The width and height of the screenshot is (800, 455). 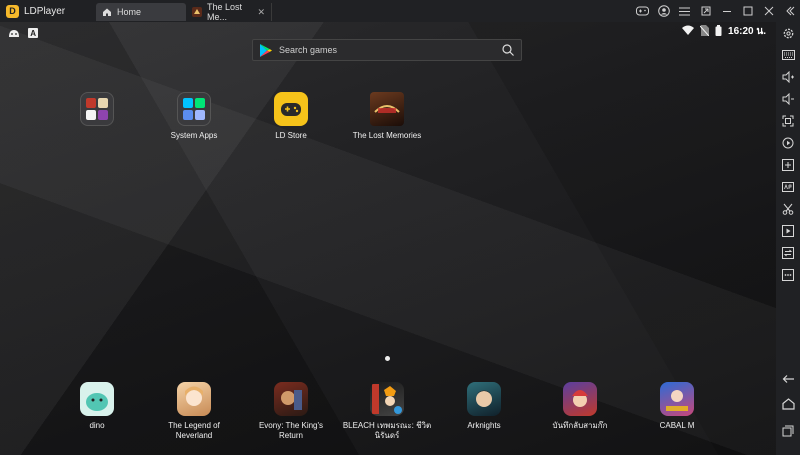 I want to click on robot-icon, so click(x=14, y=34).